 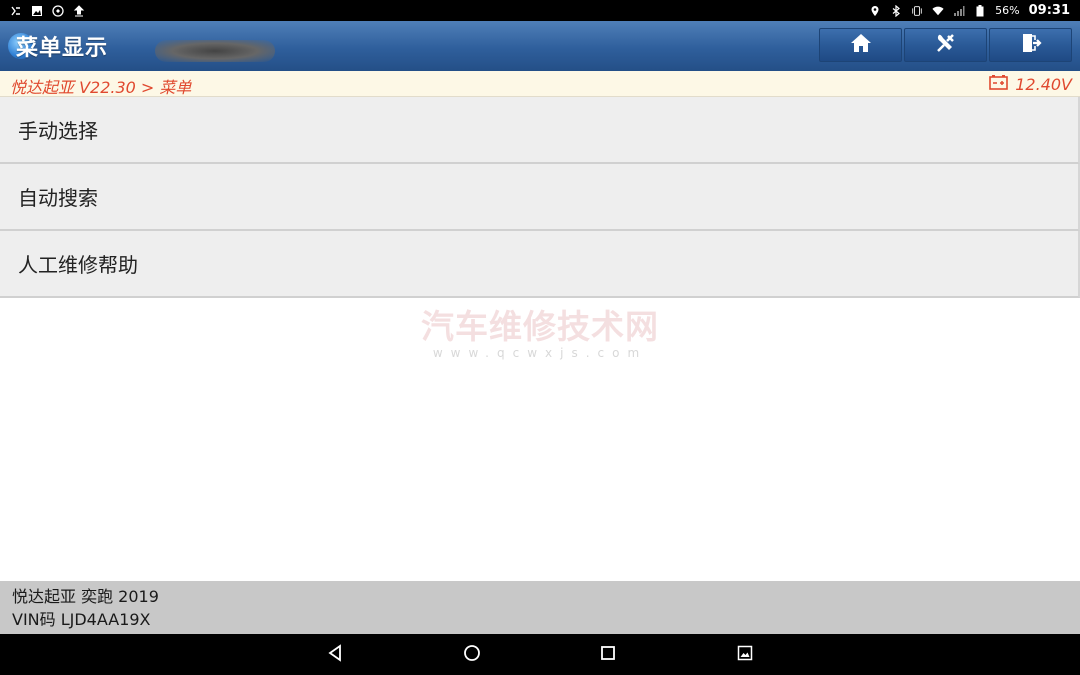 I want to click on page-title: 菜单显示, so click(x=62, y=48).